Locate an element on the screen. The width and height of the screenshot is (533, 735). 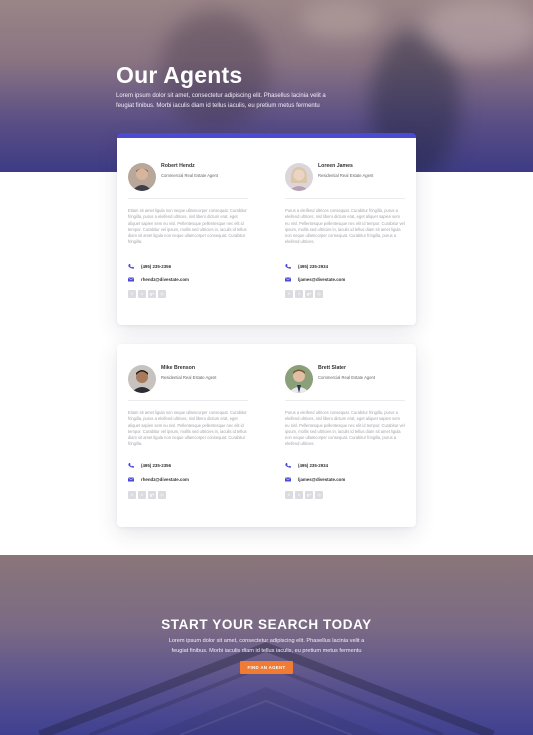
woman-portrait-icon is located at coordinates (299, 177).